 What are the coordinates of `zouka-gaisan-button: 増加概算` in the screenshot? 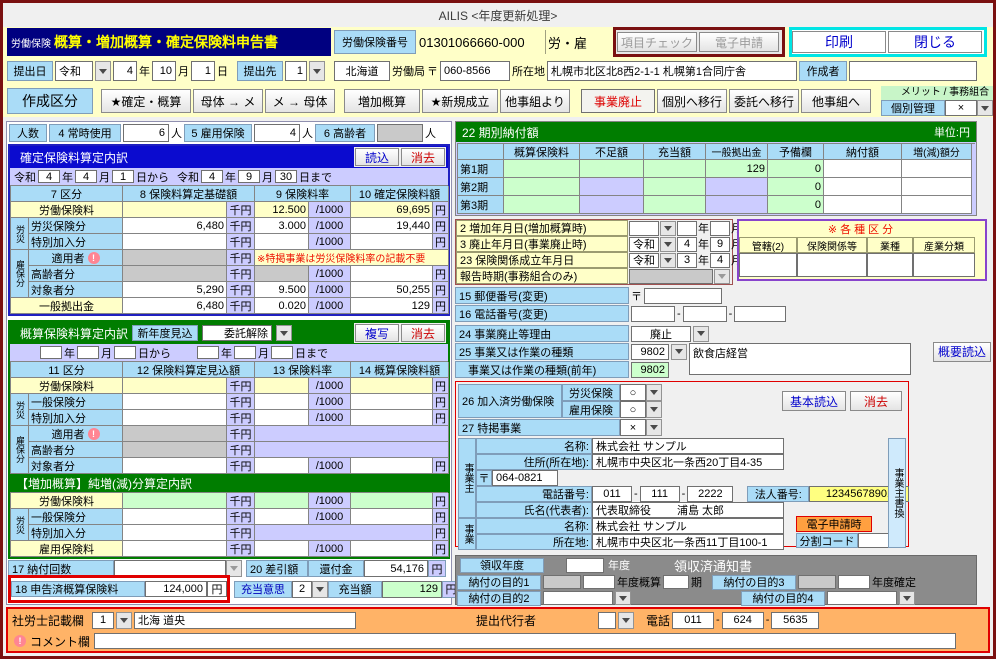 It's located at (382, 101).